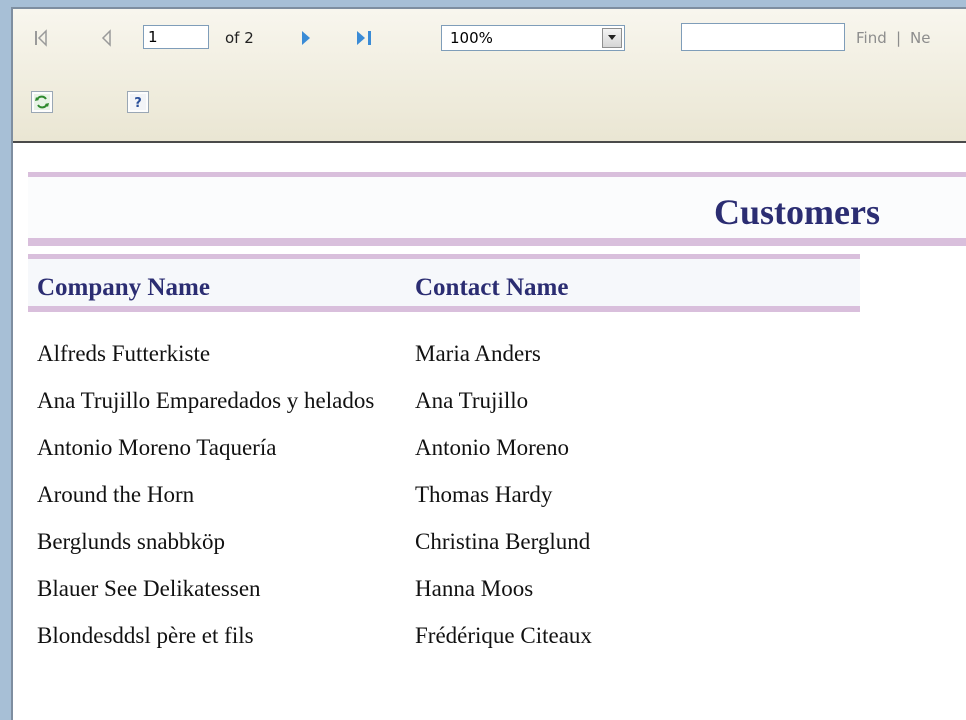 The height and width of the screenshot is (720, 966). Describe the element at coordinates (533, 38) in the screenshot. I see `zoom-select: 100%` at that location.